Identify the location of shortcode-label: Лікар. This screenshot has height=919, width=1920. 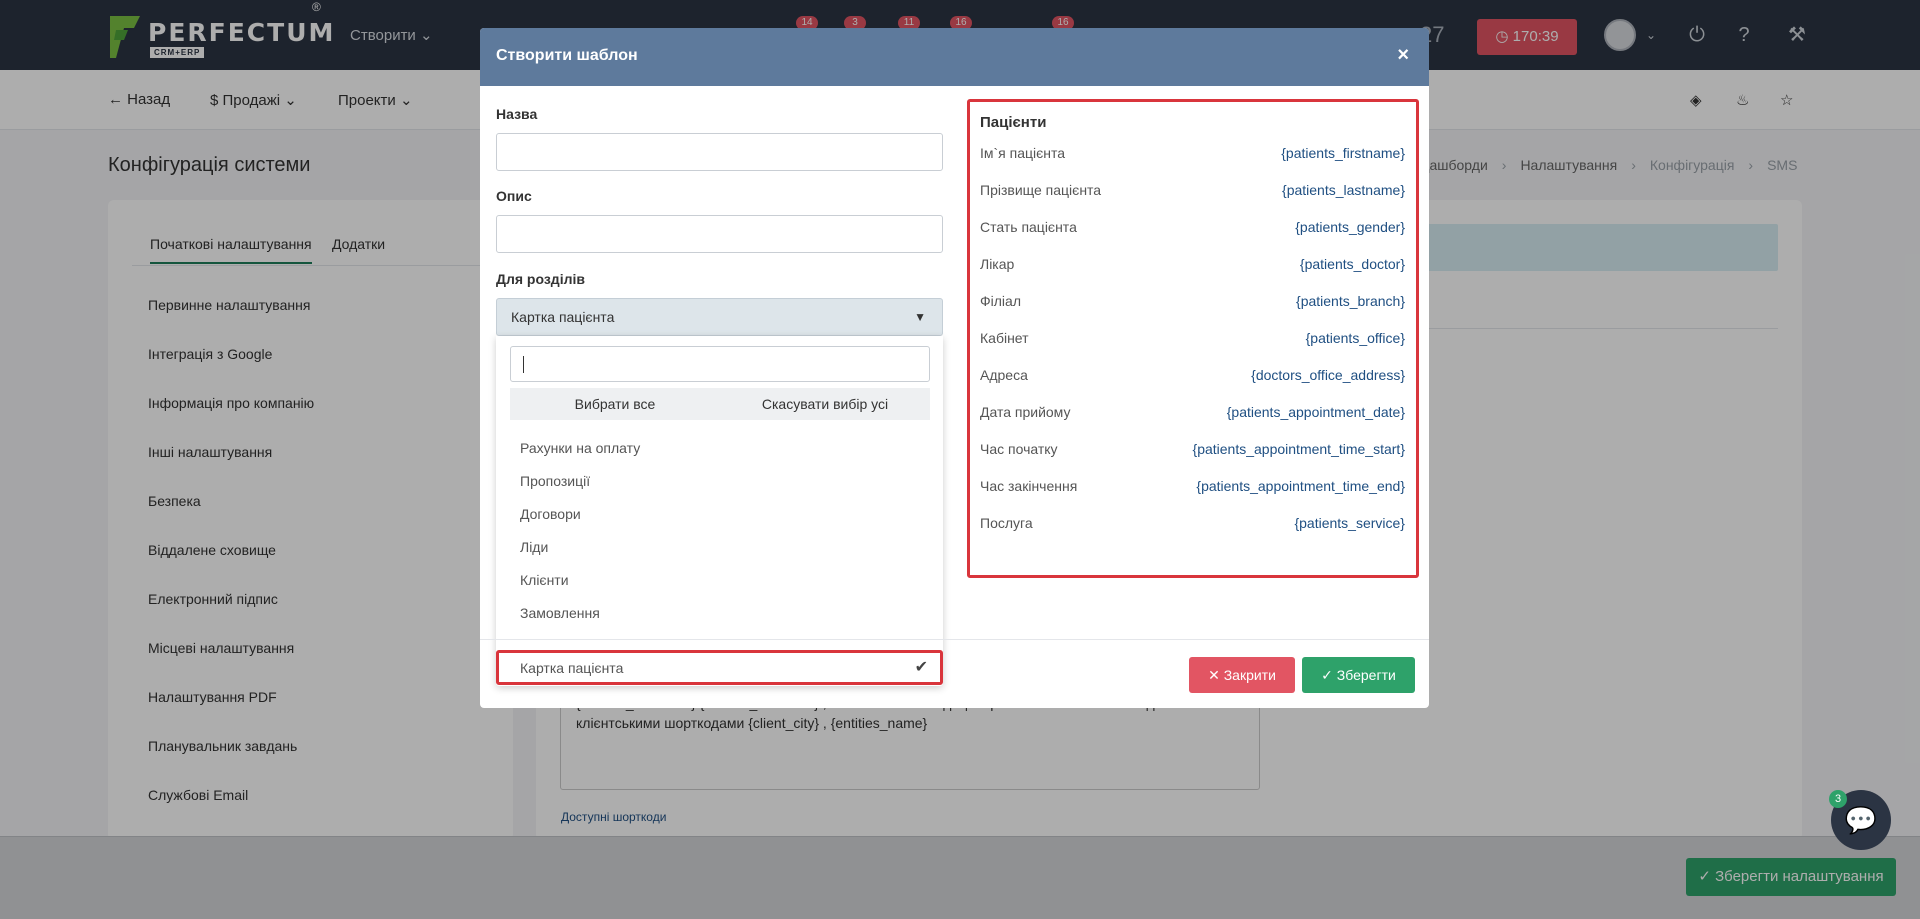
(997, 264).